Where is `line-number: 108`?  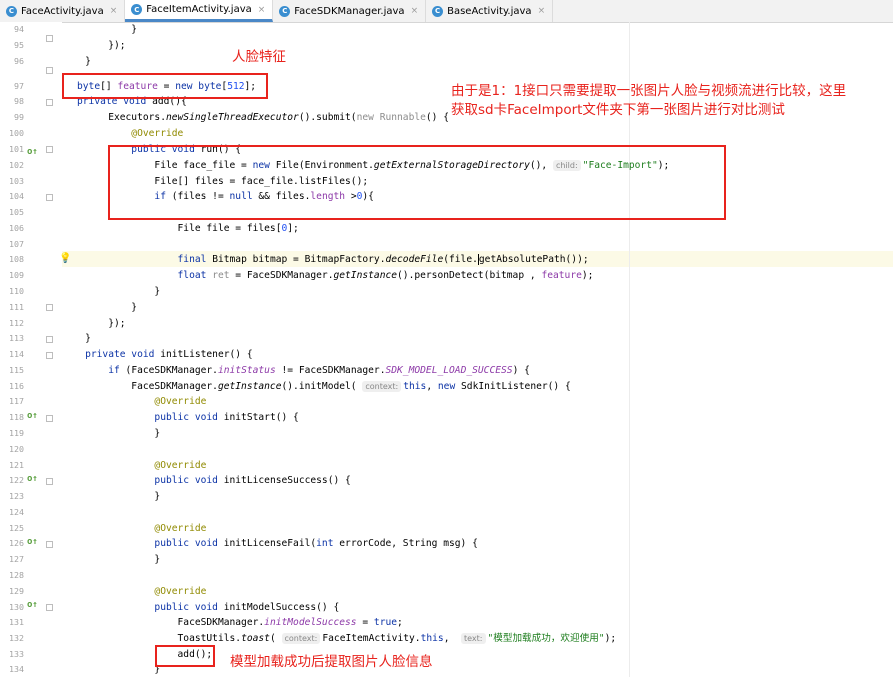 line-number: 108 is located at coordinates (16, 259).